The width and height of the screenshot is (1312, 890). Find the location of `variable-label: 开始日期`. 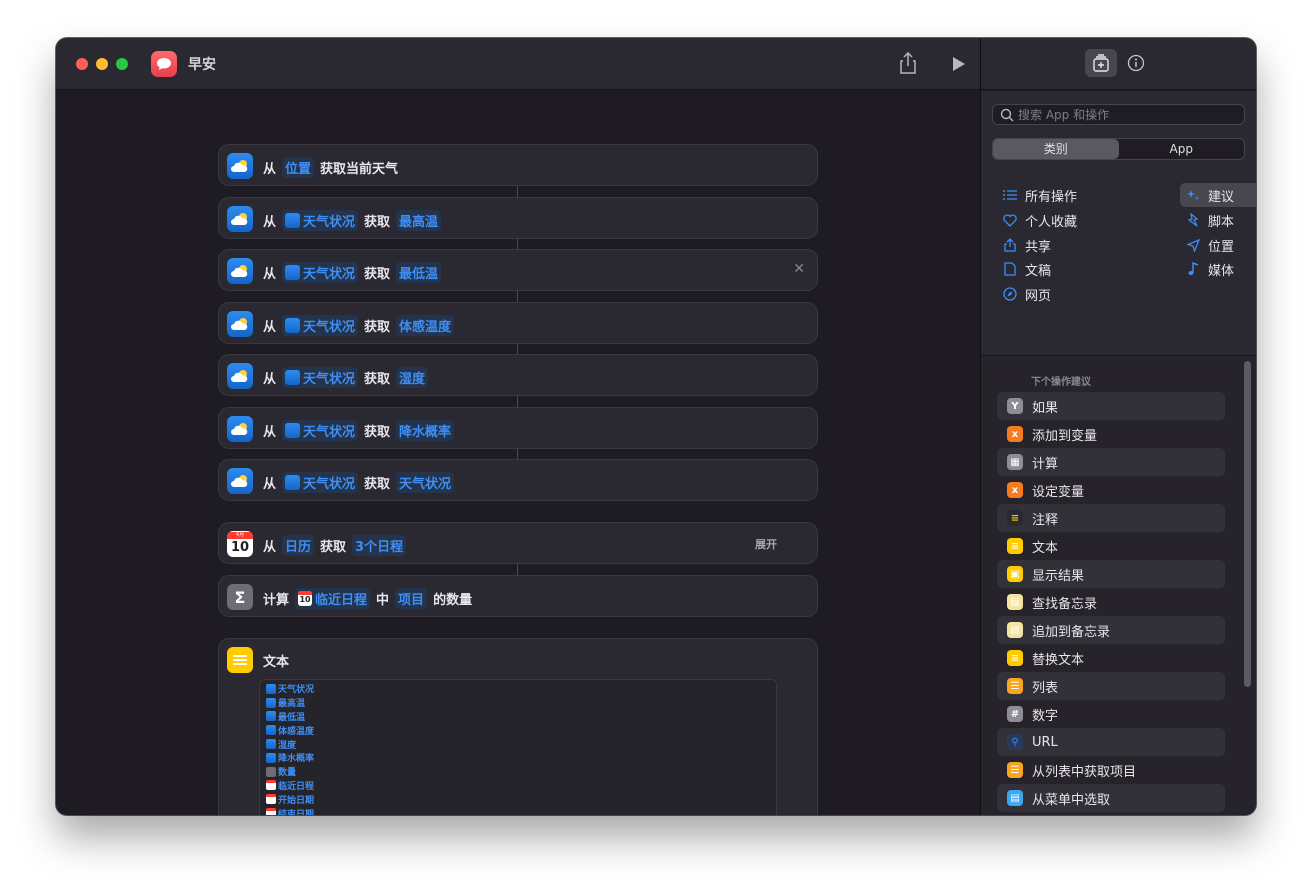

variable-label: 开始日期 is located at coordinates (296, 800).